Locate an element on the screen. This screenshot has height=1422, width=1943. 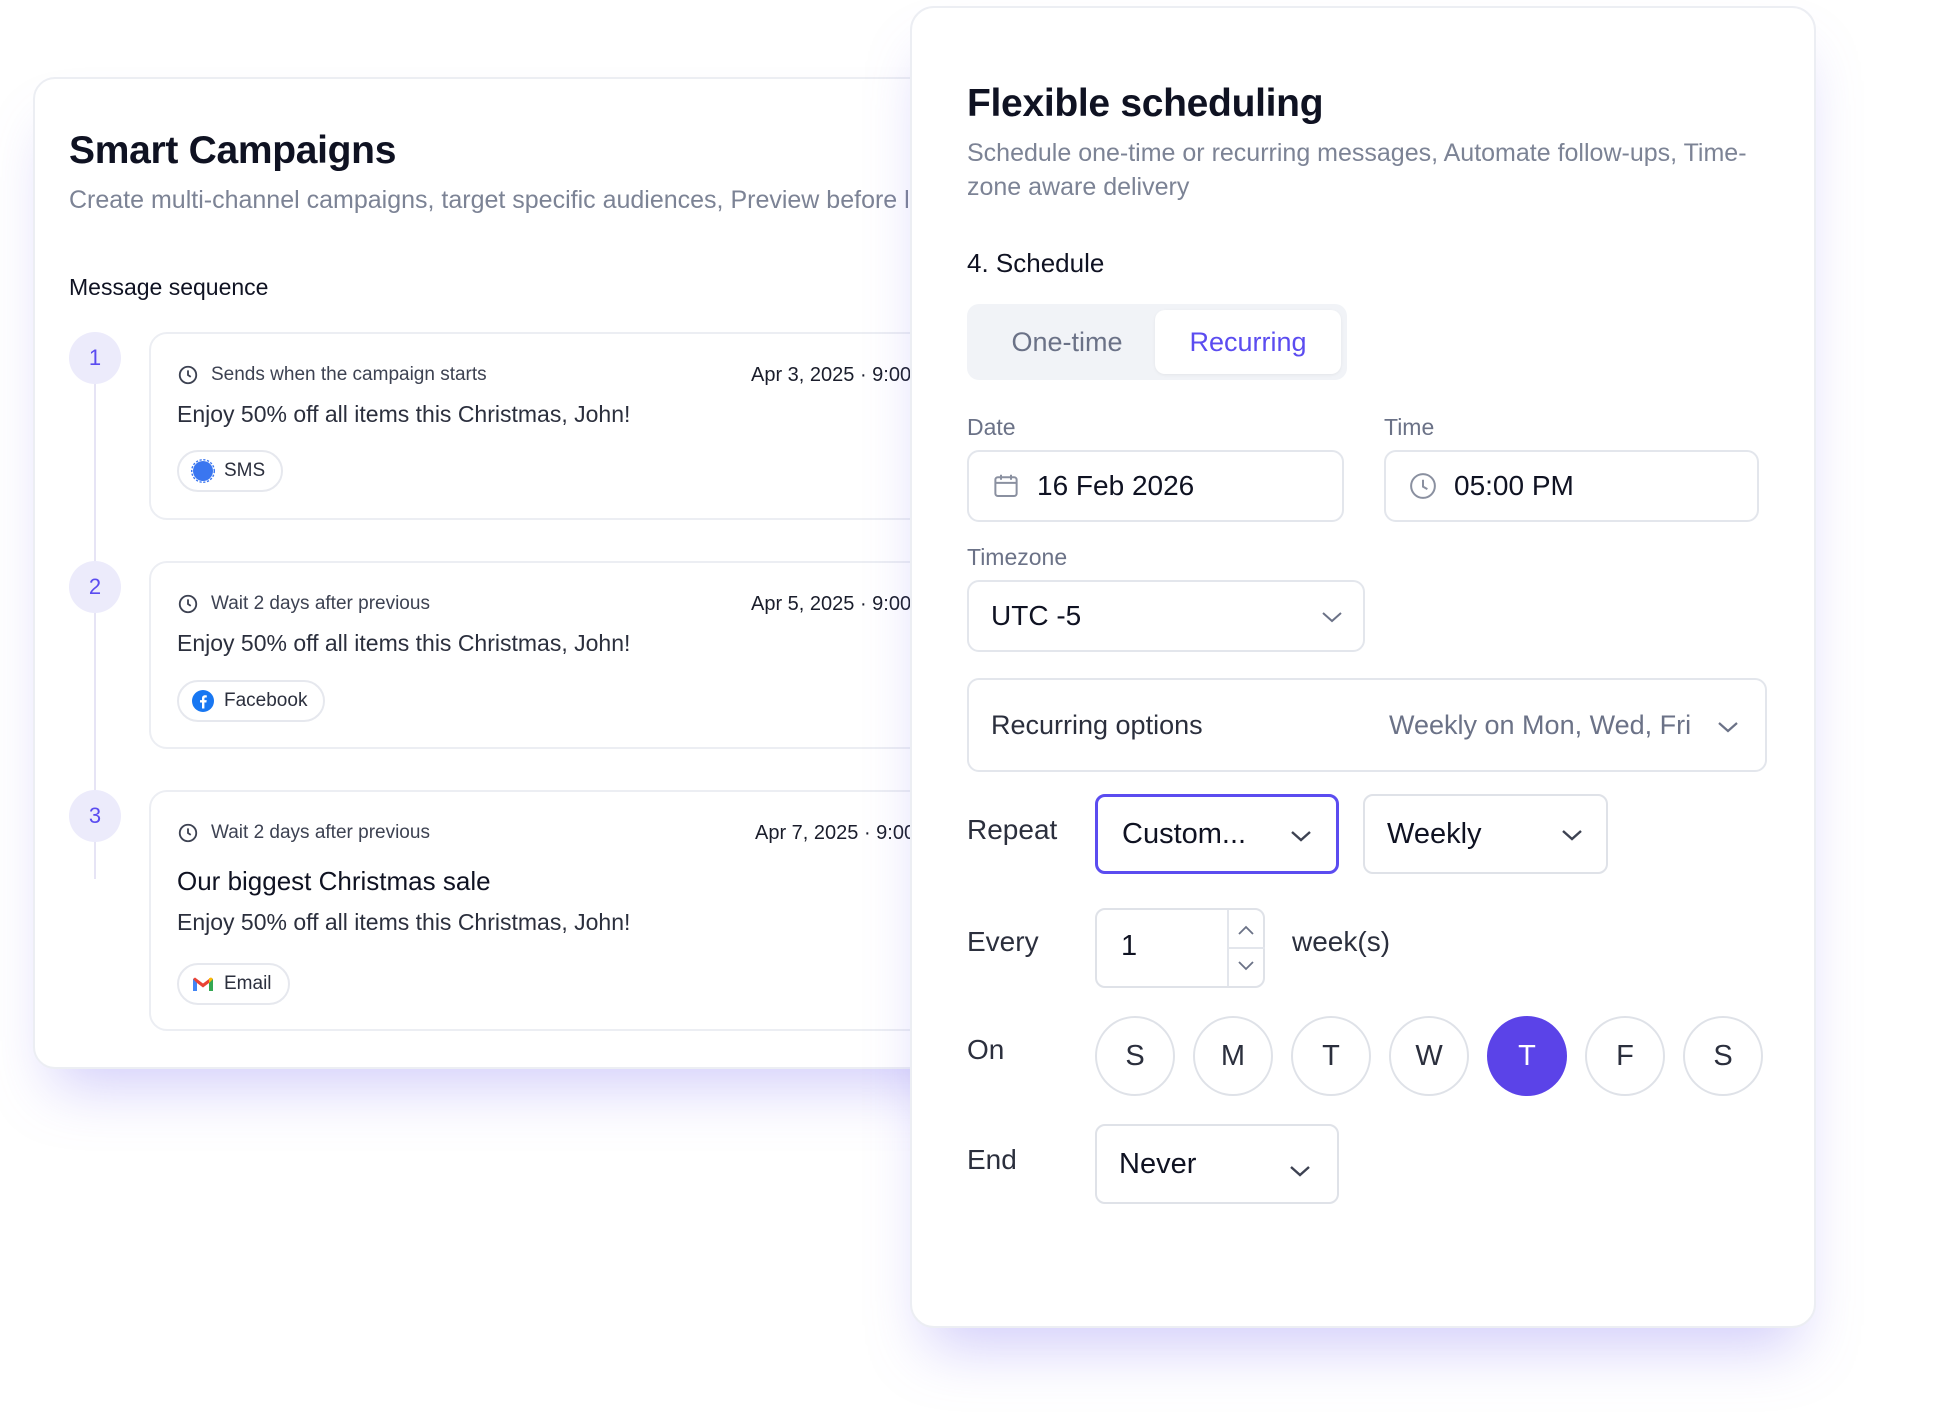
day-toggle-wednesday: W is located at coordinates (1429, 1056).